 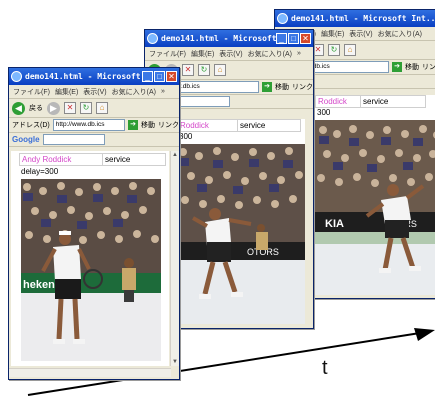 What do you see at coordinates (40, 171) in the screenshot?
I see `delay-text: delay=300` at bounding box center [40, 171].